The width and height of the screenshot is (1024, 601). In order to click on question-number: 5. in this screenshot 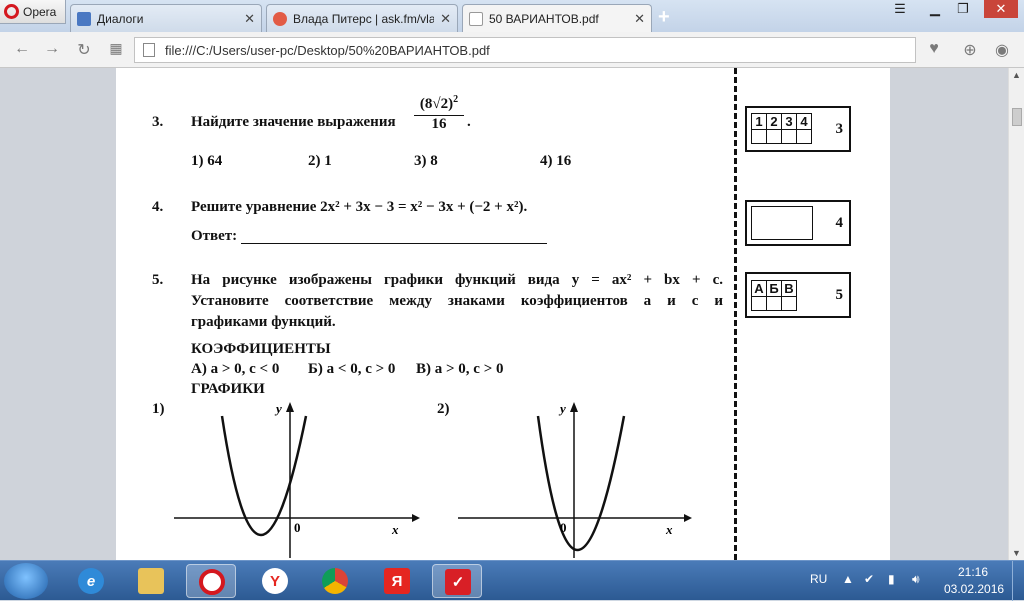, I will do `click(158, 280)`.